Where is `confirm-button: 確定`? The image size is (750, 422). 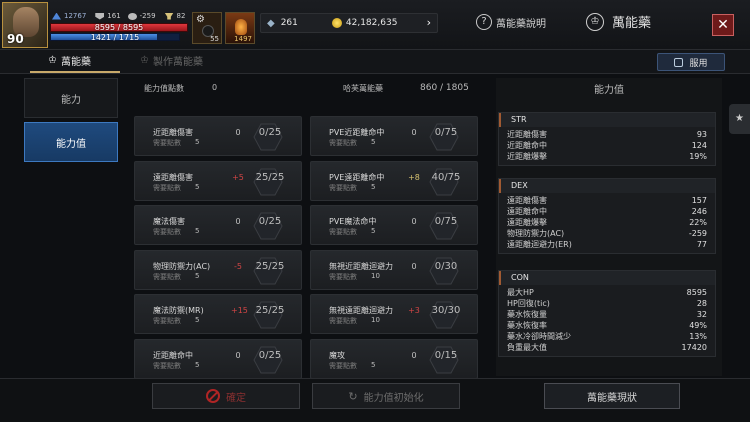
confirm-button: 確定 is located at coordinates (226, 396).